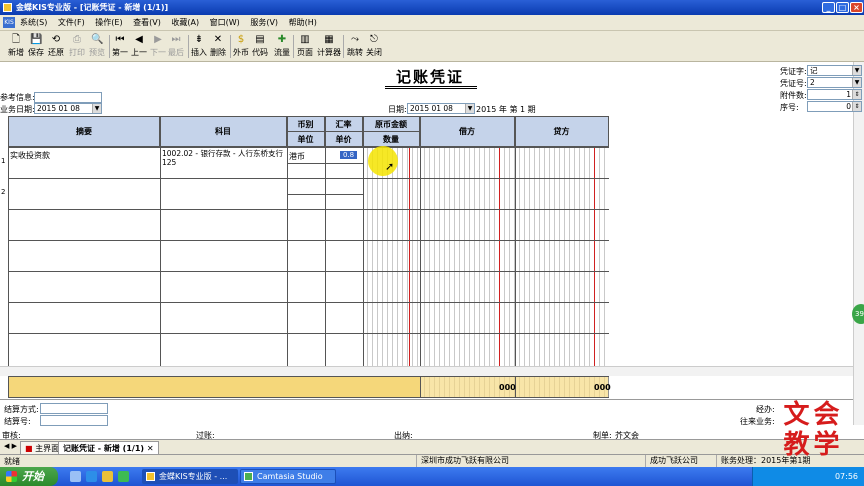 The image size is (864, 486). What do you see at coordinates (858, 314) in the screenshot?
I see `floating-badge: 39` at bounding box center [858, 314].